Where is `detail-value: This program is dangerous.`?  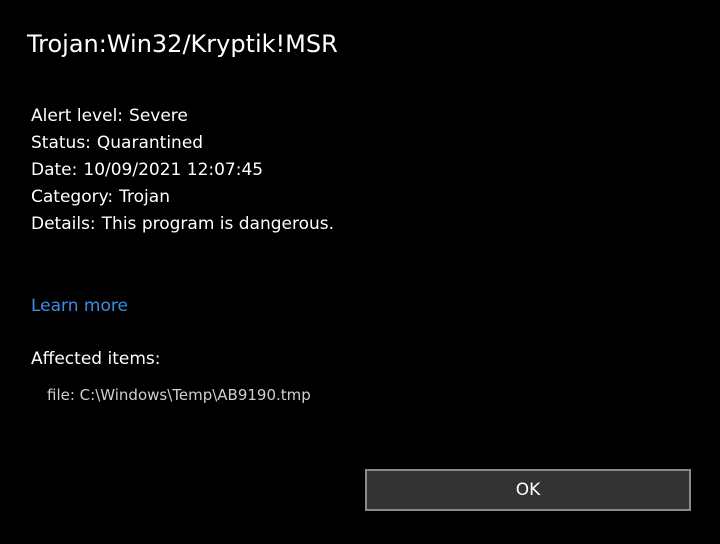
detail-value: This program is dangerous. is located at coordinates (218, 224).